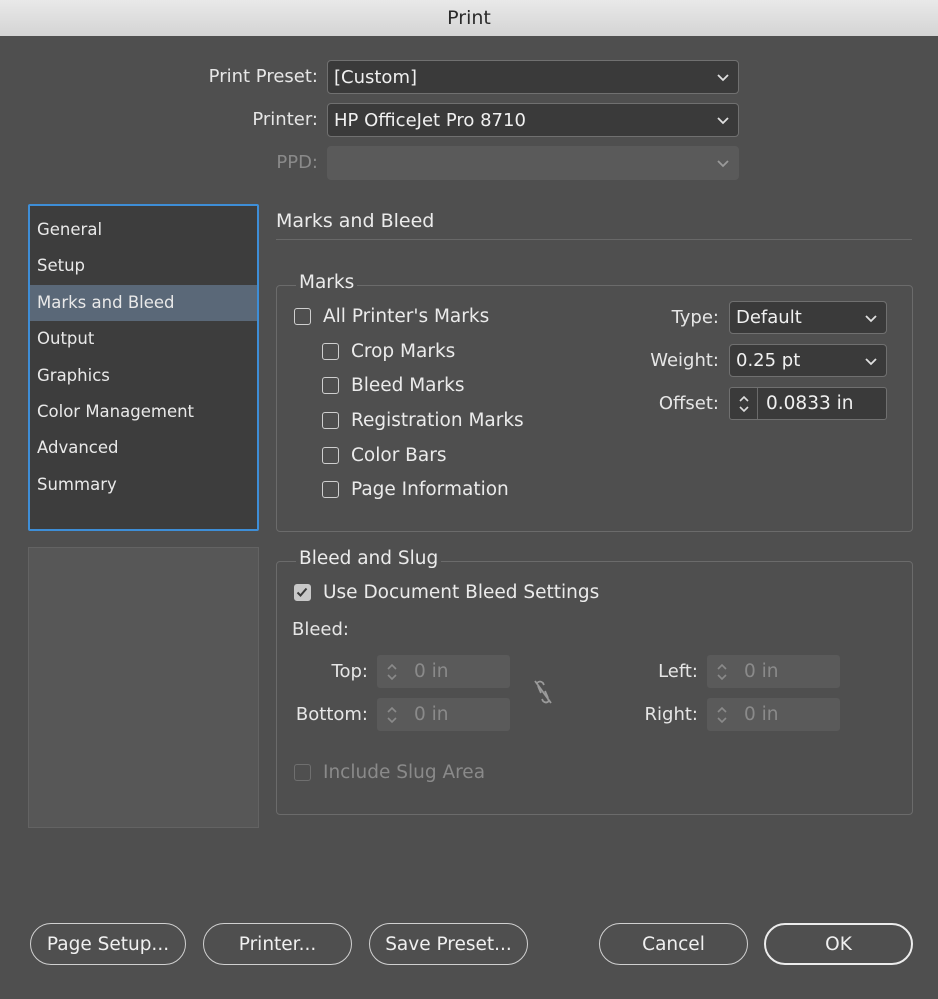 The image size is (938, 999). What do you see at coordinates (808, 317) in the screenshot?
I see `type-select: Default` at bounding box center [808, 317].